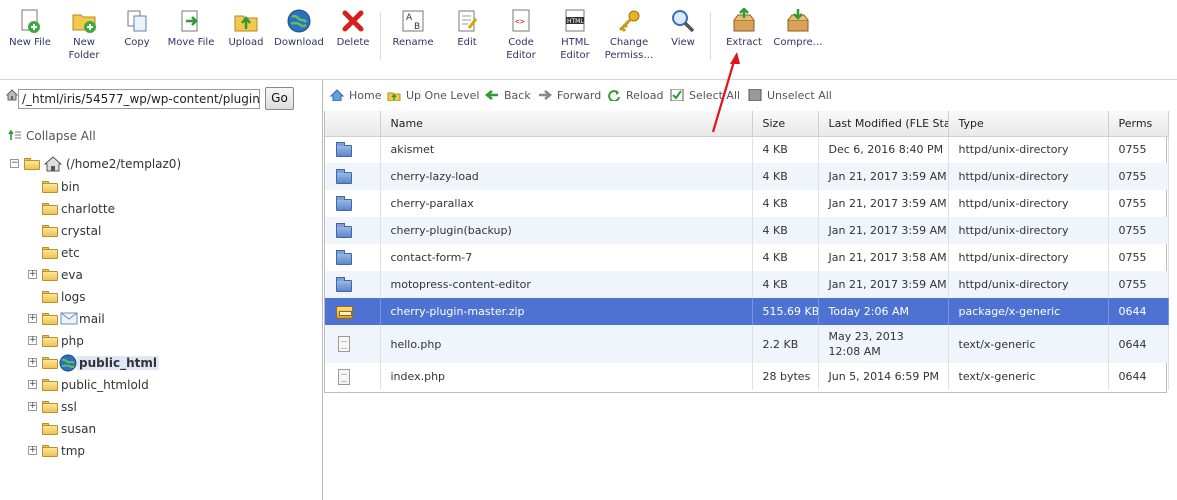 The image size is (1177, 500). I want to click on tree-item-label: mail, so click(92, 319).